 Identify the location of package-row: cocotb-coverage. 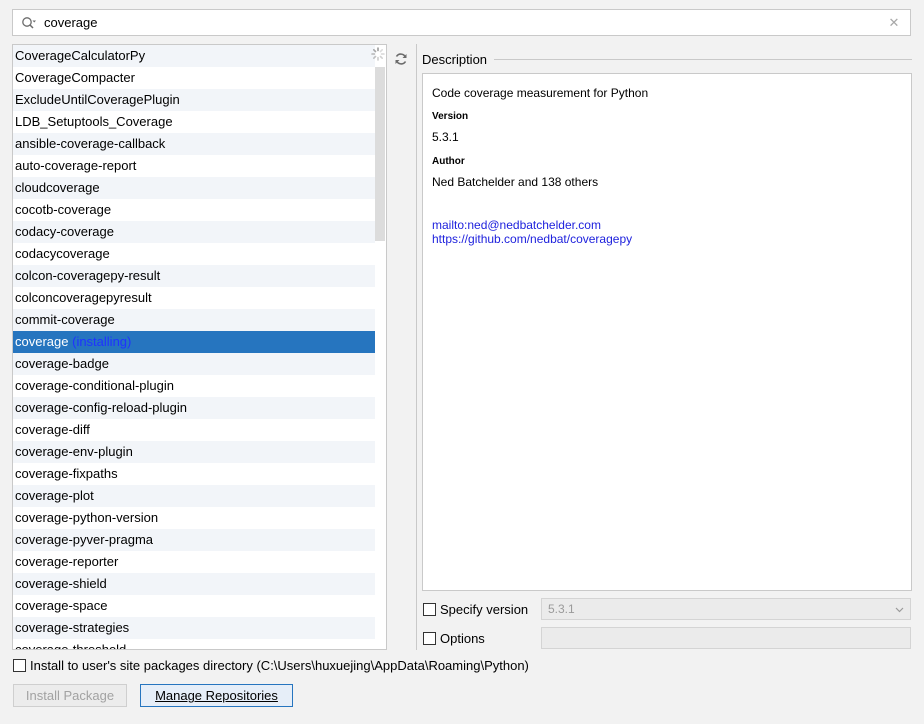
(194, 210).